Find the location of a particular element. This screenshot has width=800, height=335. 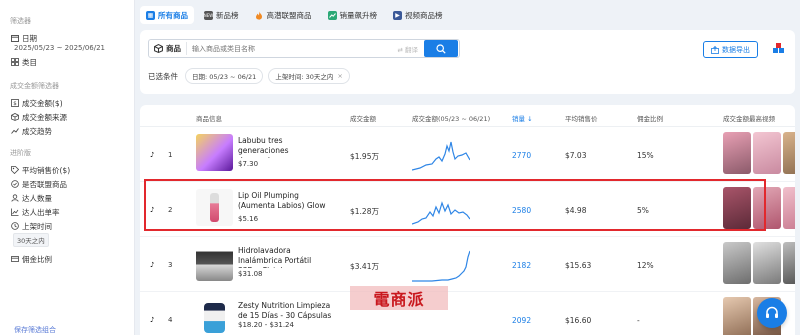

sidebar-item-creator-rate: 达人出单率 is located at coordinates (72, 212).